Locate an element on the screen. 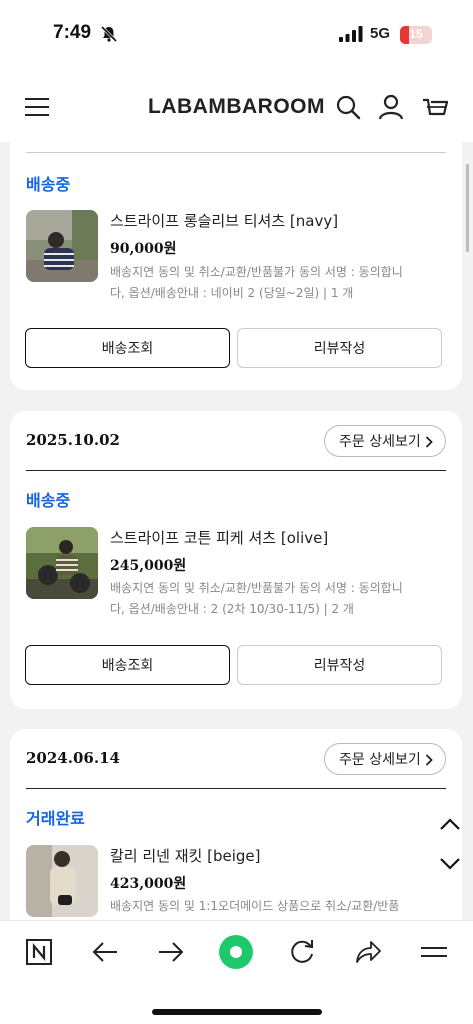 Image resolution: width=473 pixels, height=1024 pixels. cellular-signal-icon is located at coordinates (351, 34).